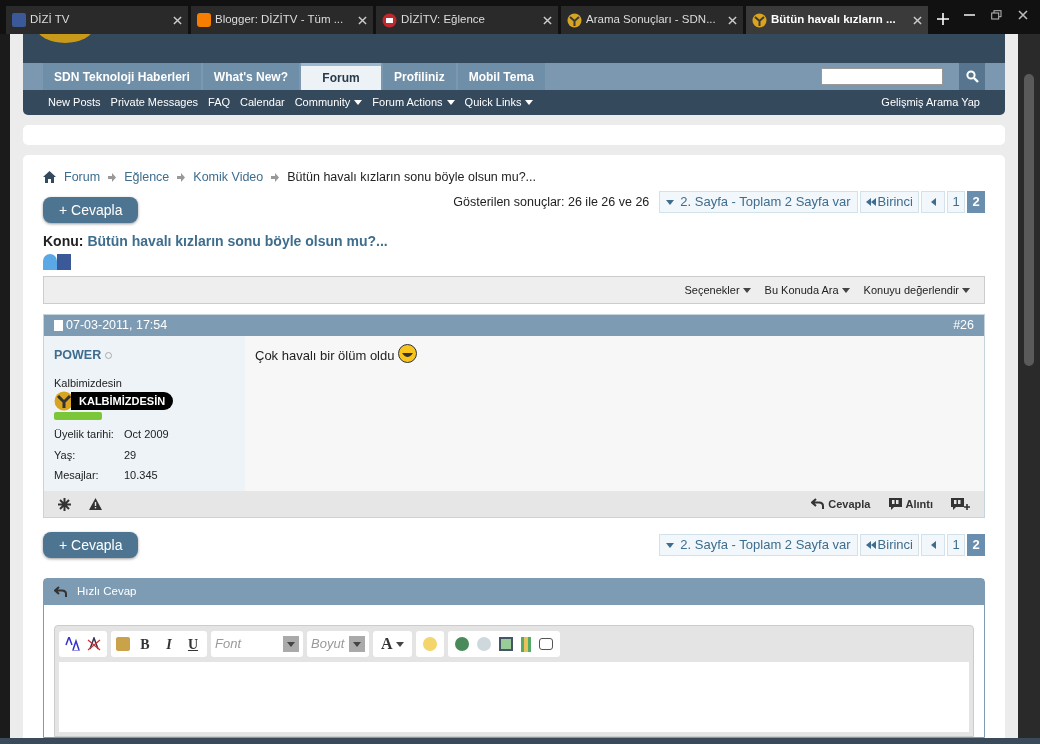 This screenshot has height=744, width=1040. I want to click on format-button: B, so click(145, 644).